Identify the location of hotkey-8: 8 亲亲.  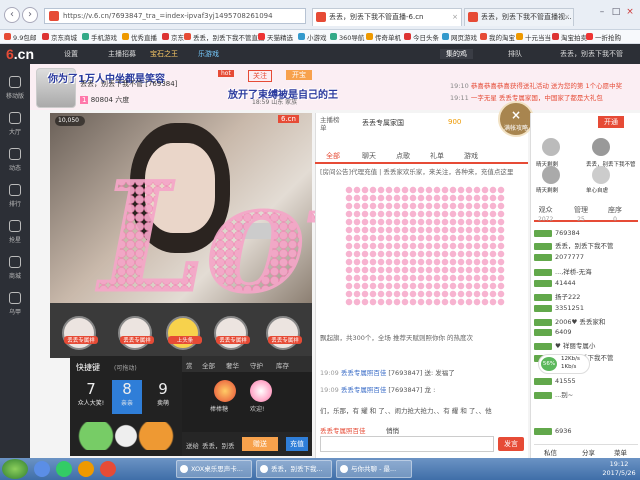
(127, 397).